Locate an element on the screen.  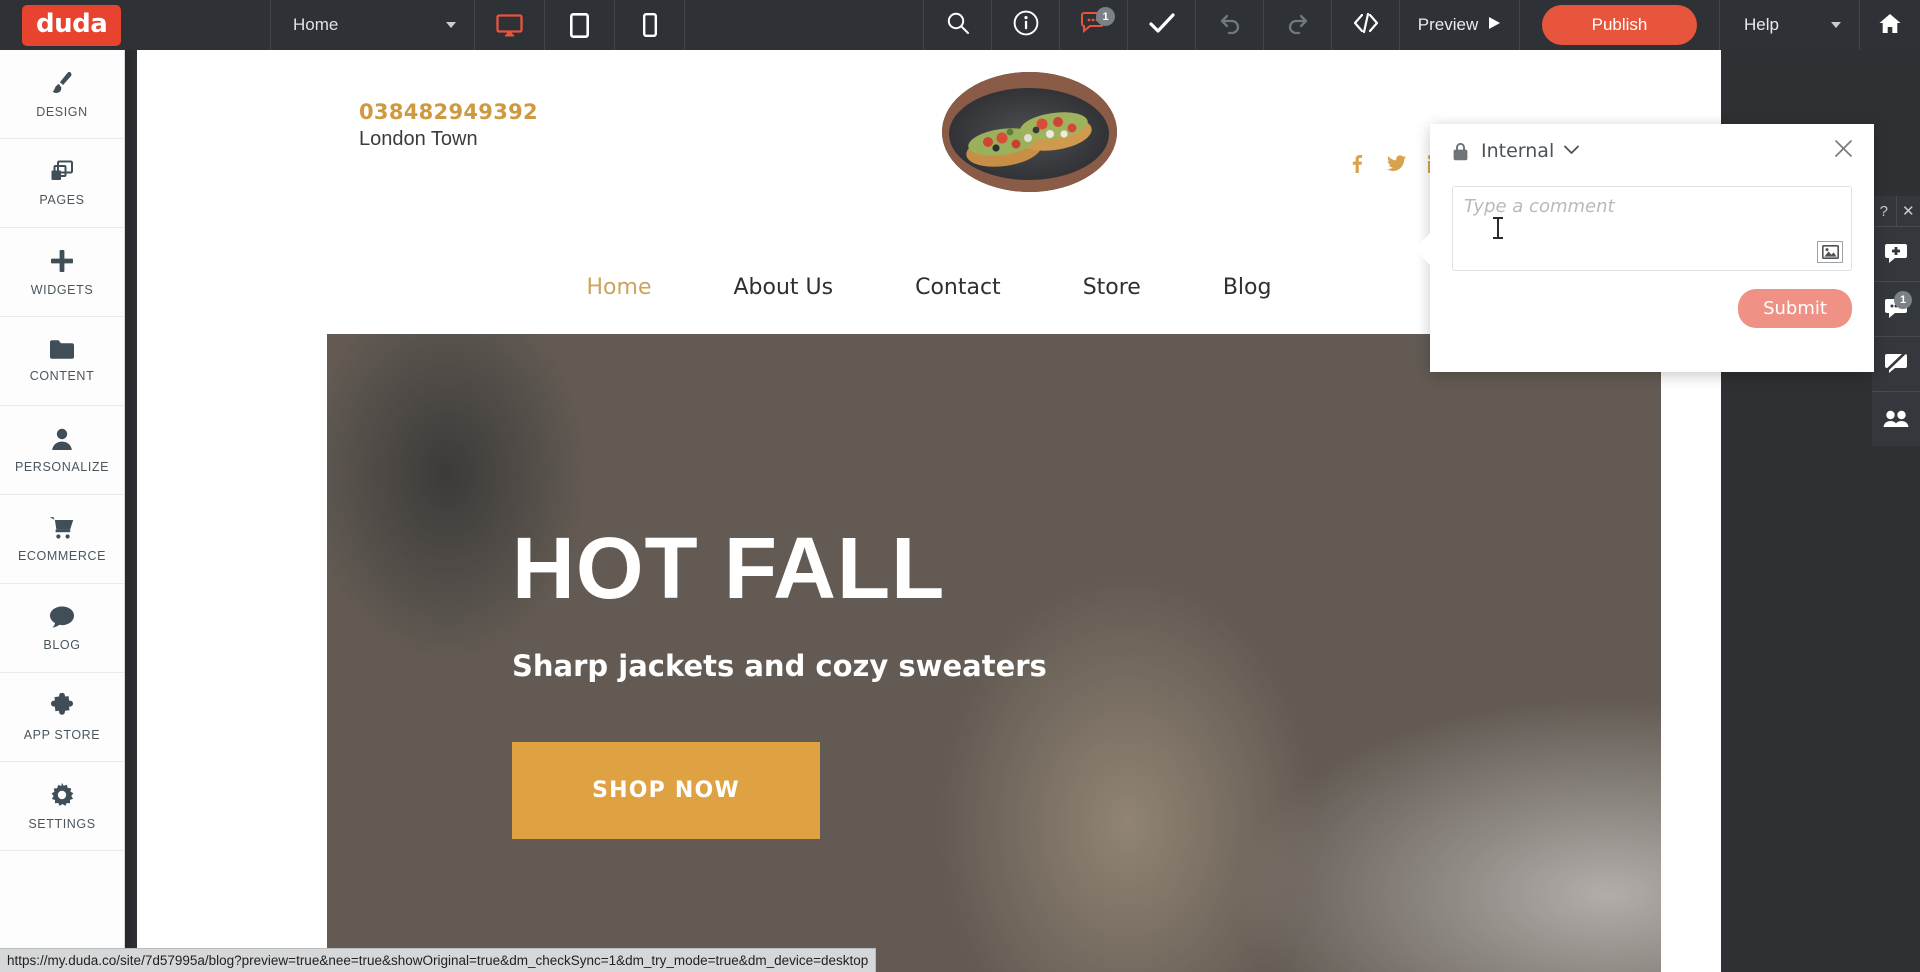
nav-item-blog: Blog is located at coordinates (1247, 287).